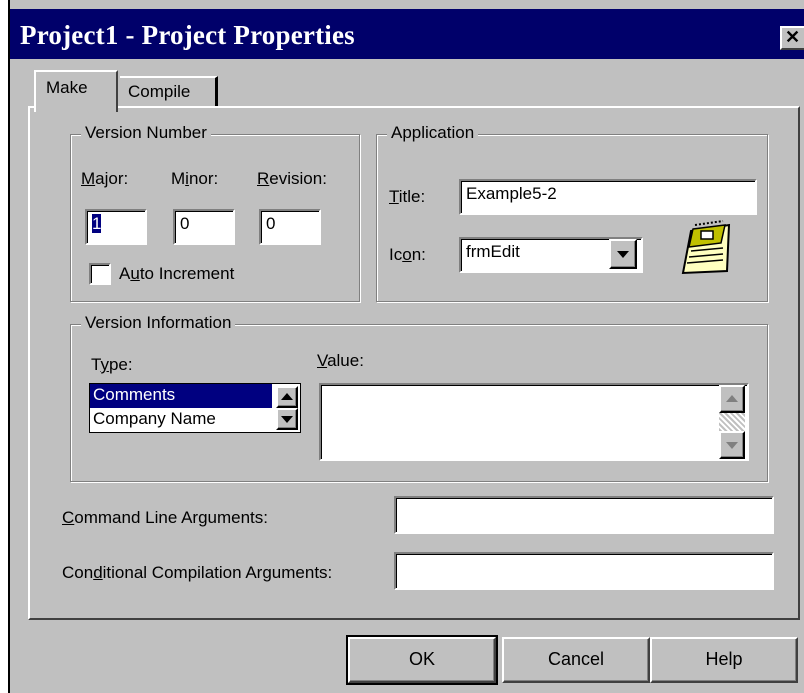 The height and width of the screenshot is (693, 804). What do you see at coordinates (551, 255) in the screenshot?
I see `icon-select: frmEdit` at bounding box center [551, 255].